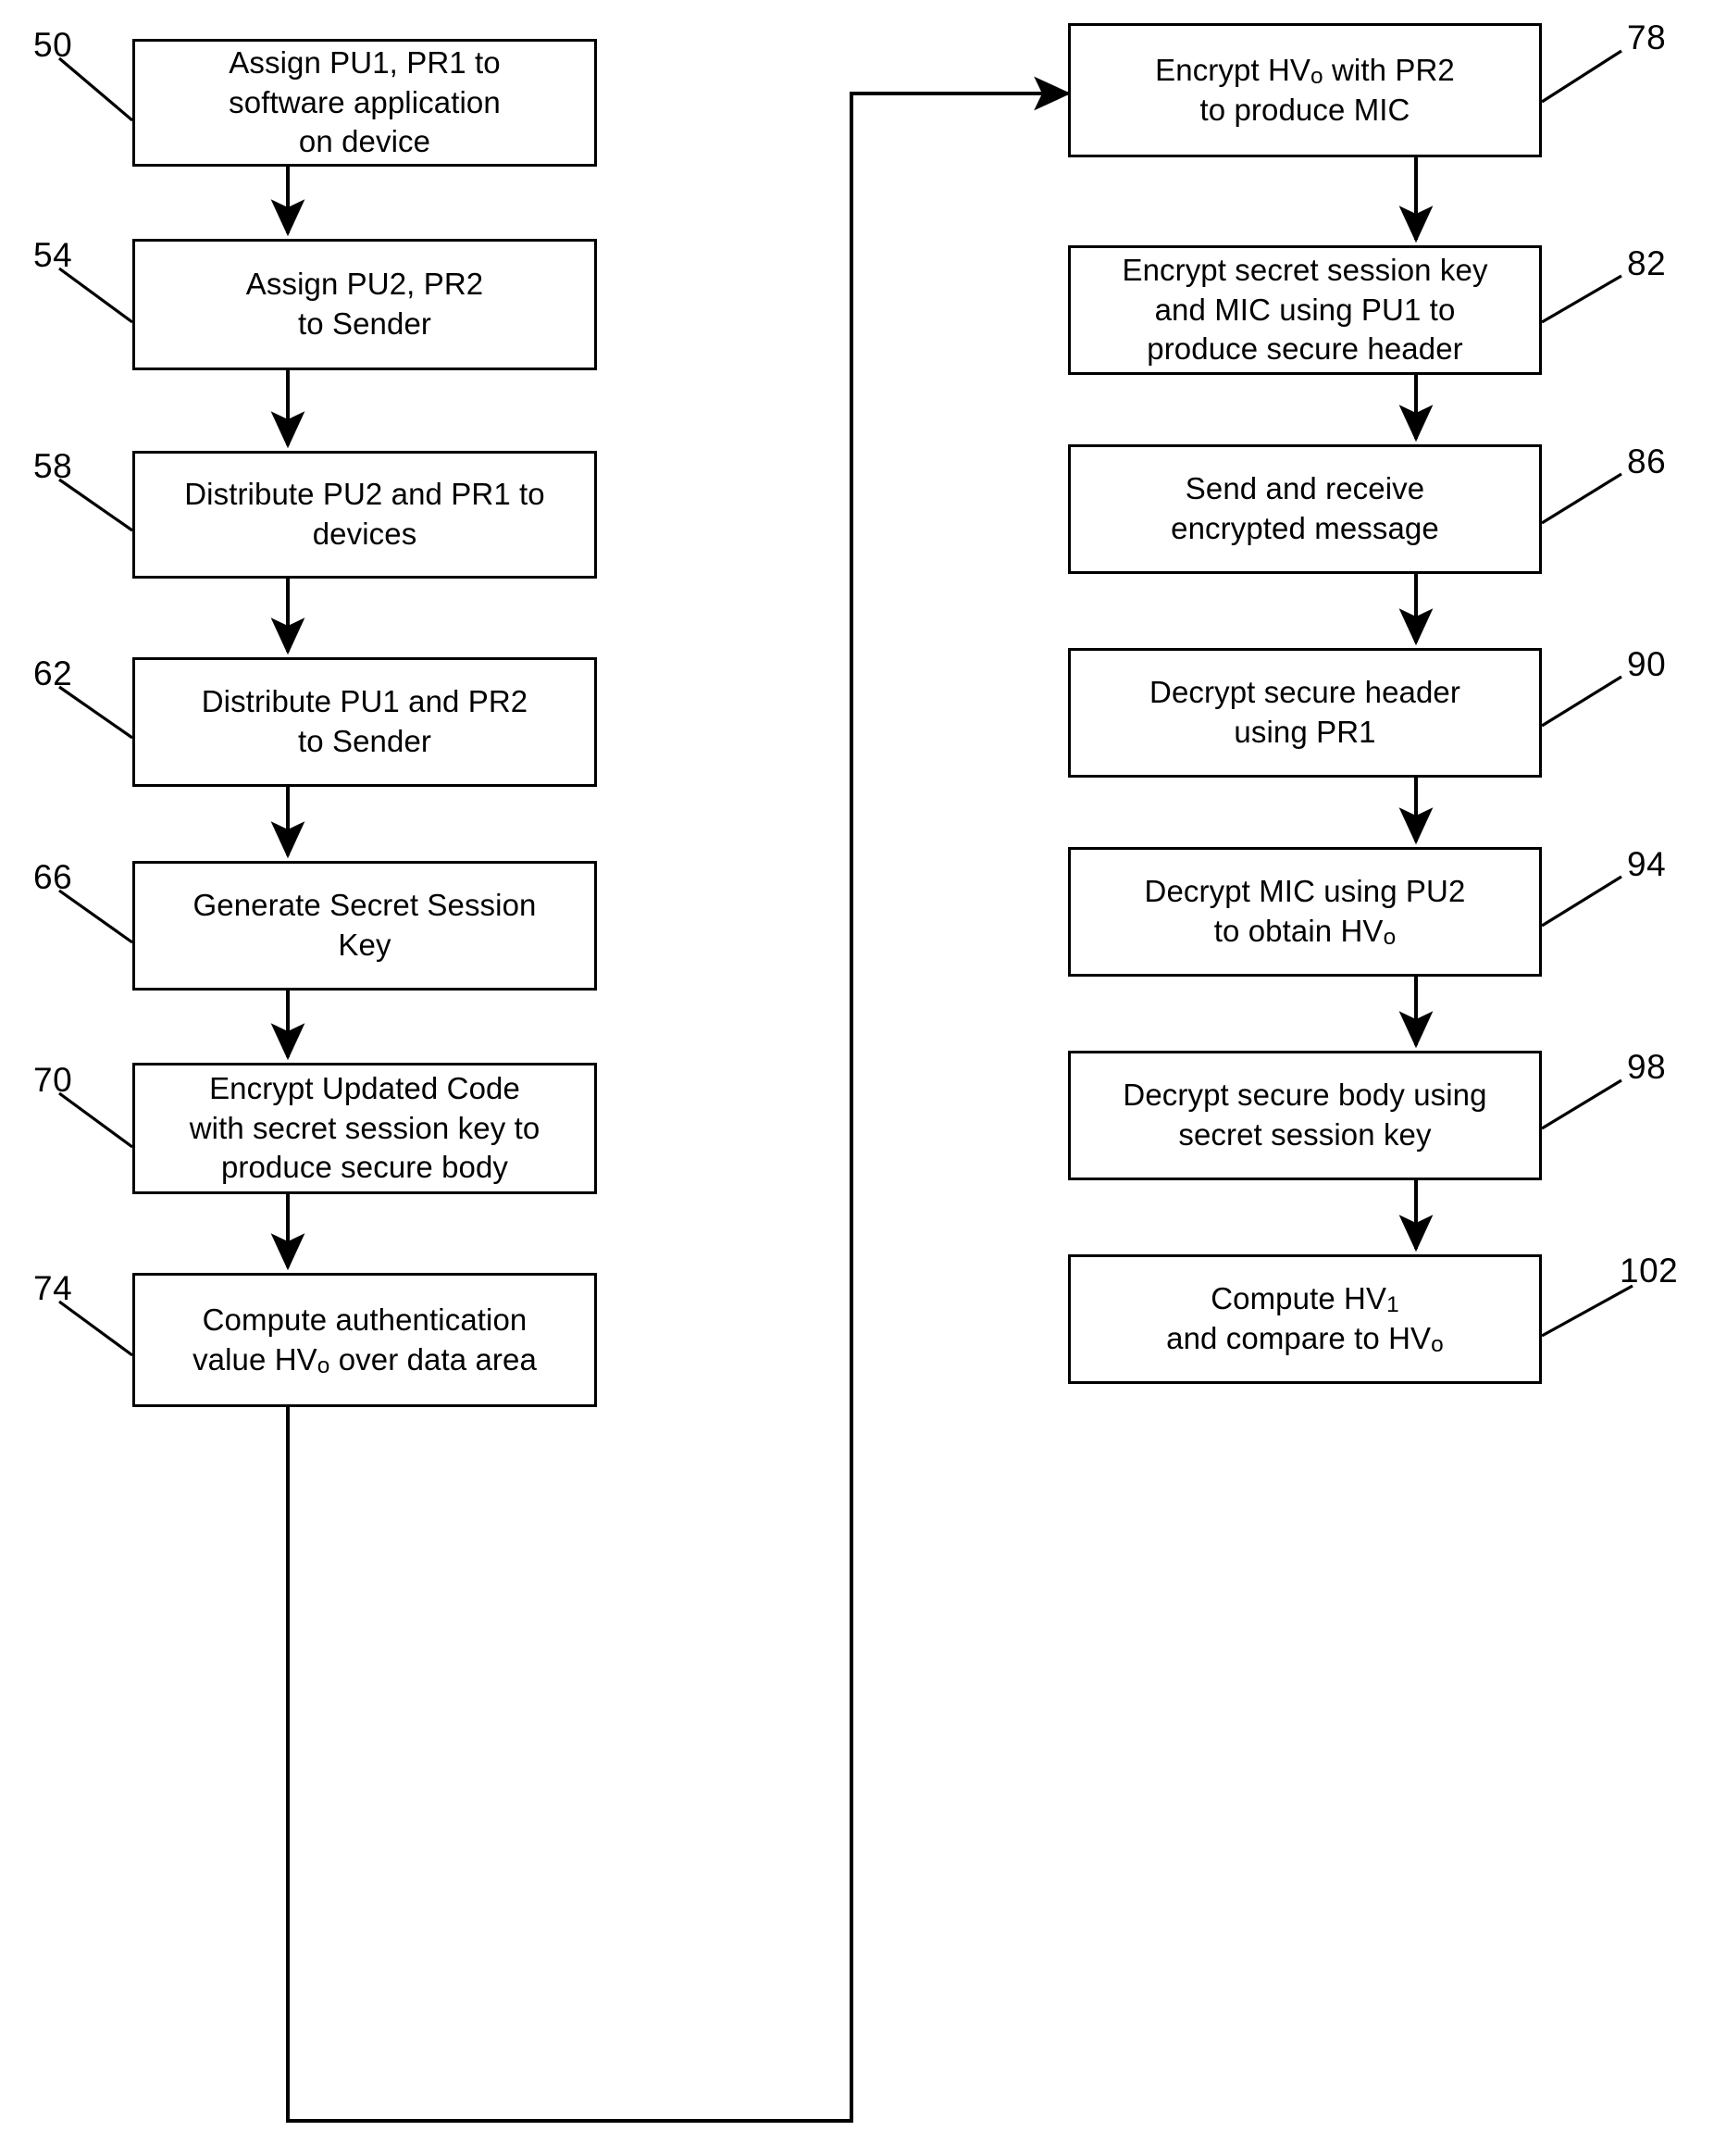  I want to click on process-box-90-label: Decrypt secure header using PR1, so click(1304, 712).